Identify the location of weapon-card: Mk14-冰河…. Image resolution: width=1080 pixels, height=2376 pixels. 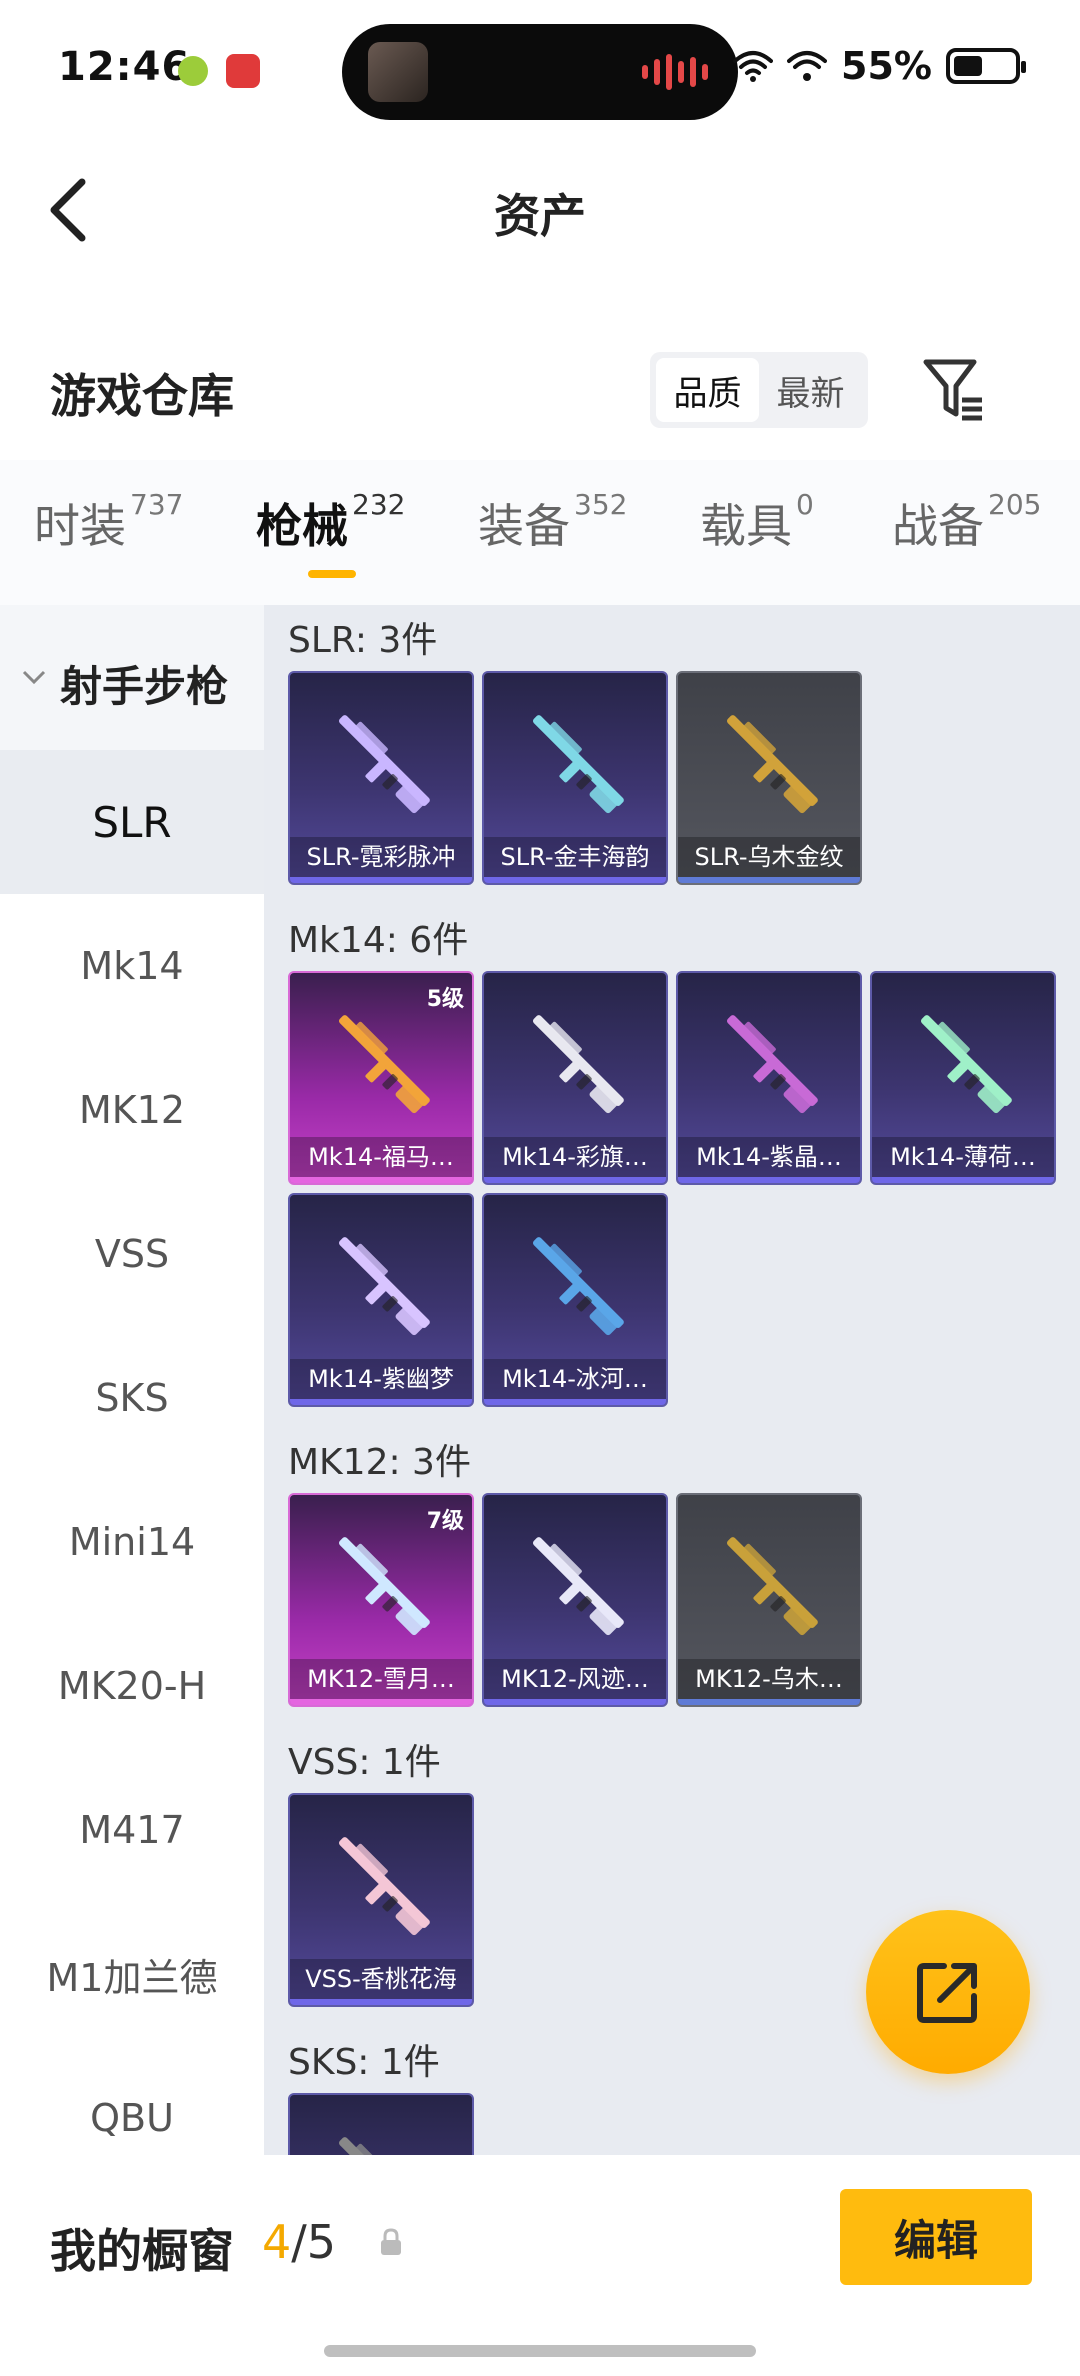
(575, 1300).